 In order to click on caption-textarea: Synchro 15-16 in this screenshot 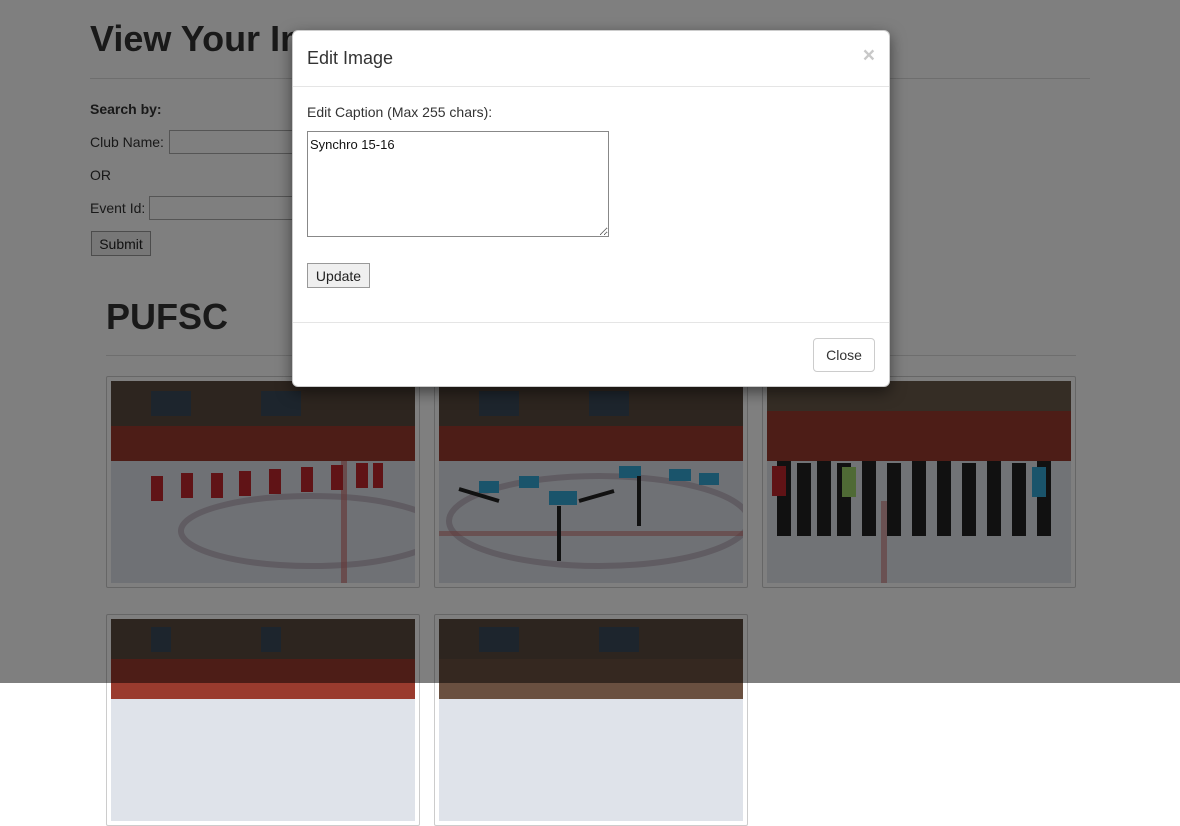, I will do `click(458, 184)`.